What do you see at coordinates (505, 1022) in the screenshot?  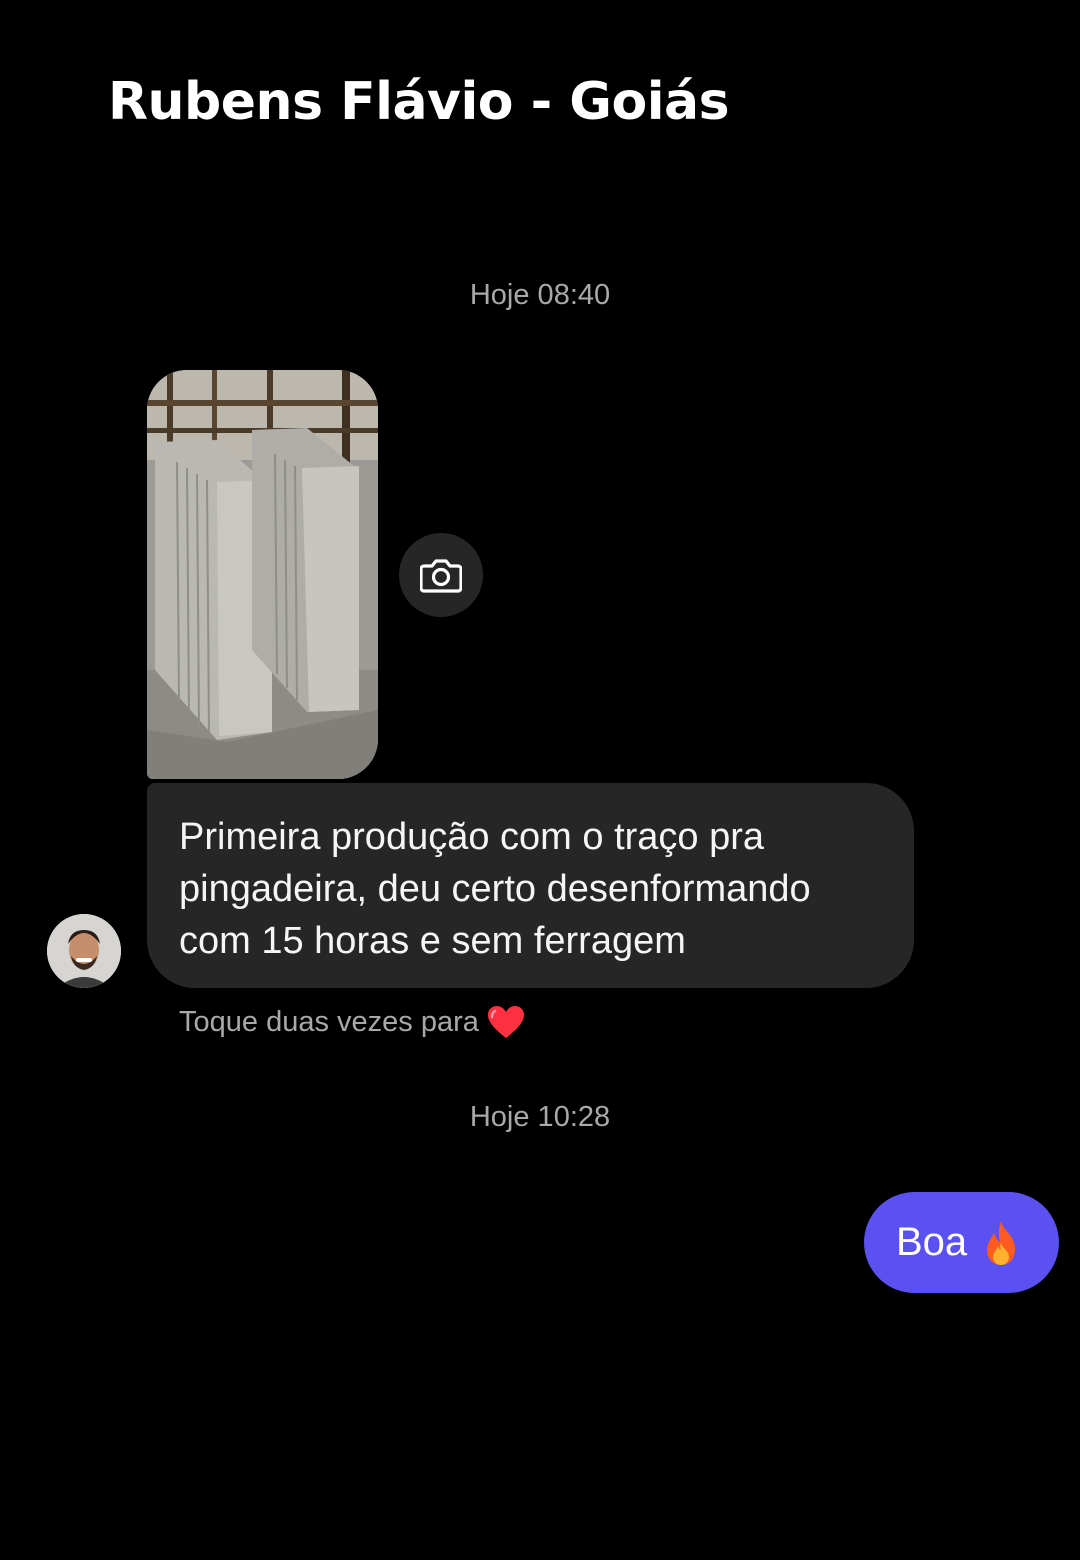 I see `heart-icon` at bounding box center [505, 1022].